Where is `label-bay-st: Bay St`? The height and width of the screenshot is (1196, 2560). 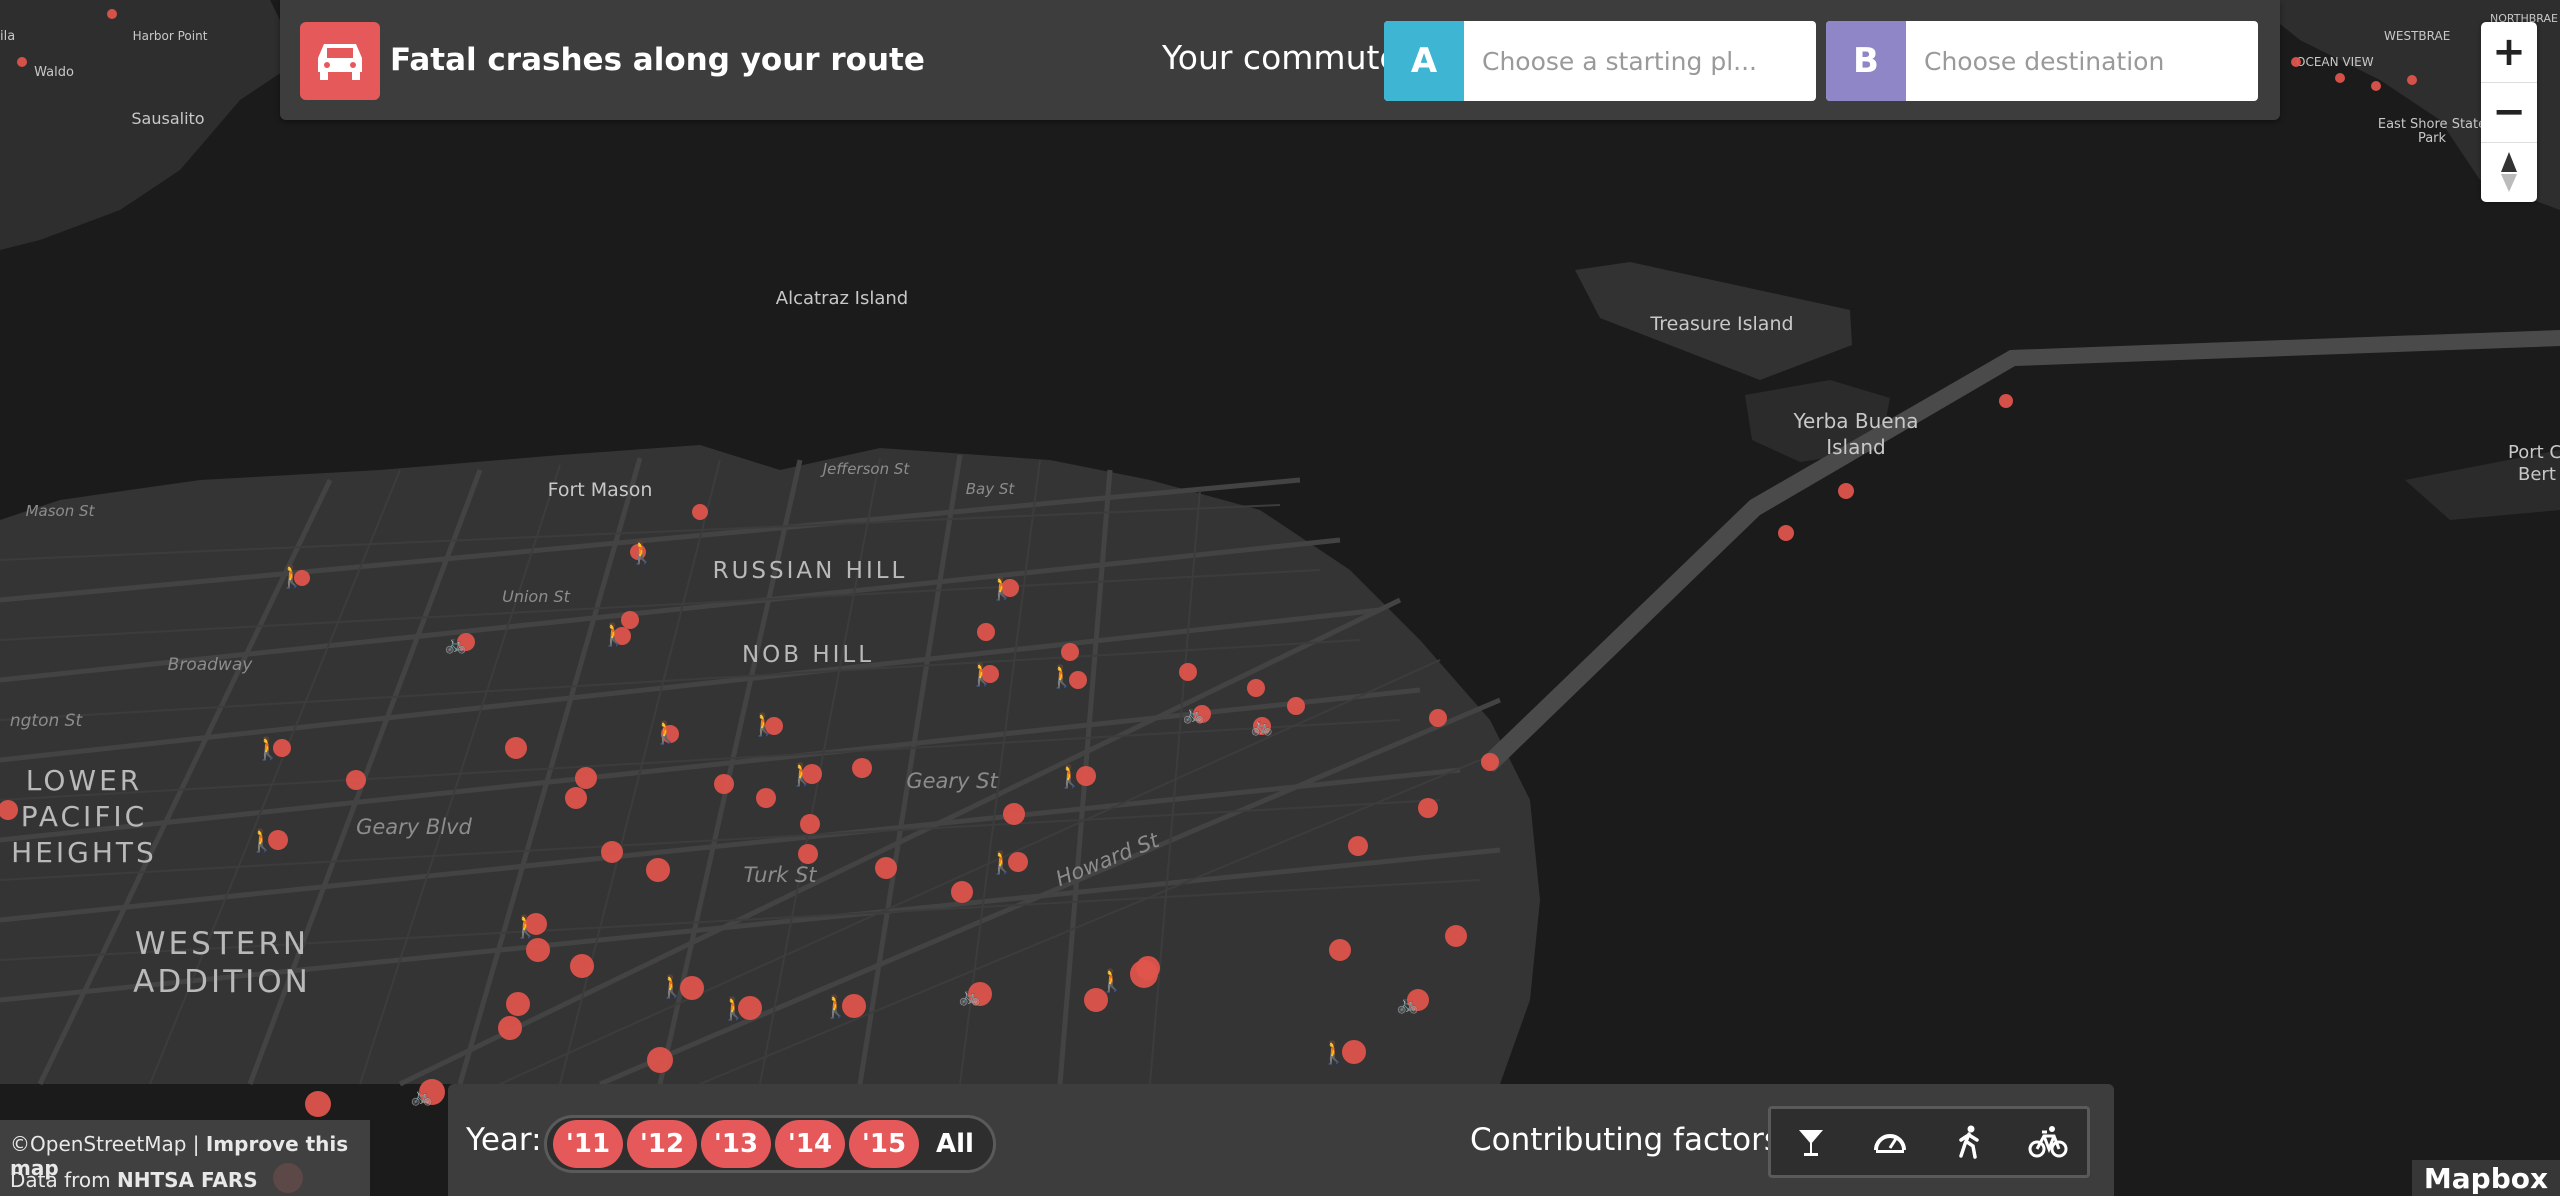 label-bay-st: Bay St is located at coordinates (991, 489).